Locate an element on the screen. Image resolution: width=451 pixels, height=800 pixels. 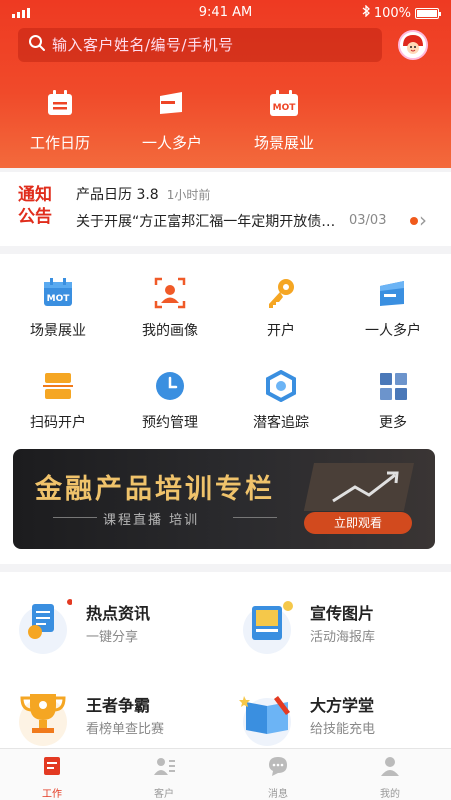
grid-item-lead-tracking: 潜客追踪 is located at coordinates (281, 400).